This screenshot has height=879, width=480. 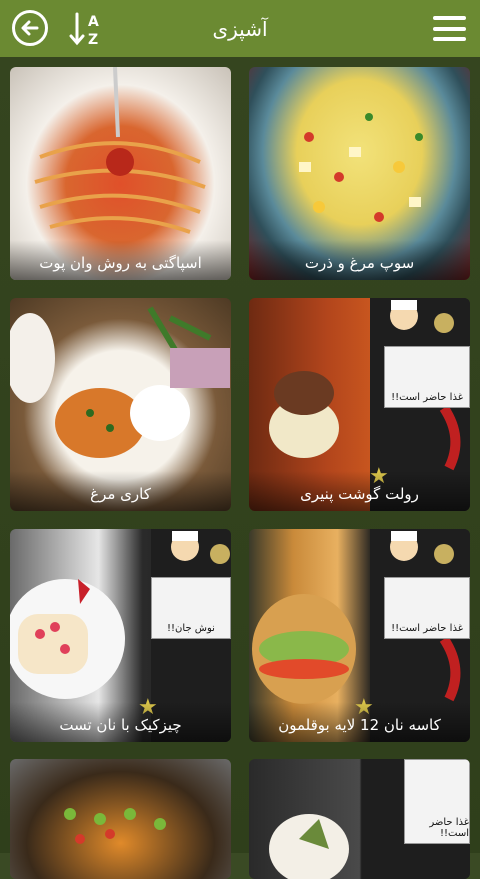 What do you see at coordinates (359, 404) in the screenshot?
I see `recipe-card: غذا حاضر است!! ★ رولت گوشت پنیری` at bounding box center [359, 404].